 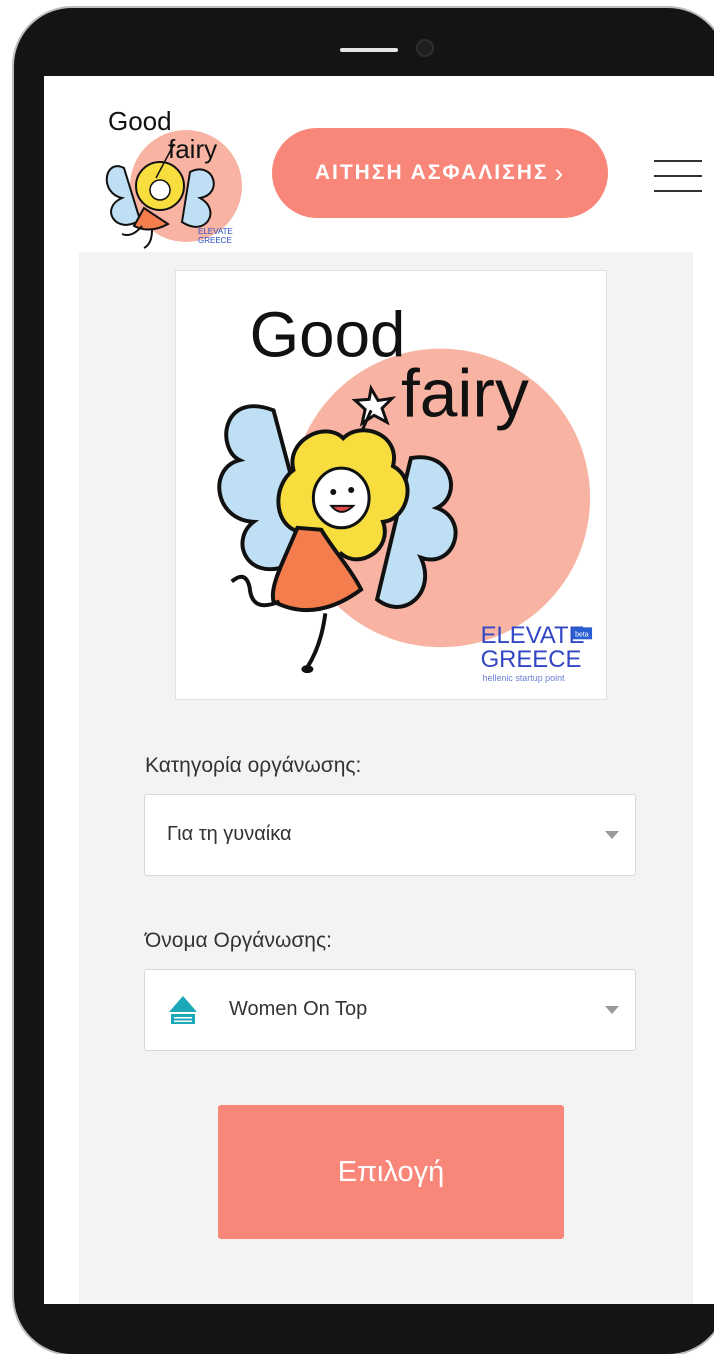 What do you see at coordinates (238, 940) in the screenshot?
I see `organization-name-label: Όνομα Οργάνωσης:` at bounding box center [238, 940].